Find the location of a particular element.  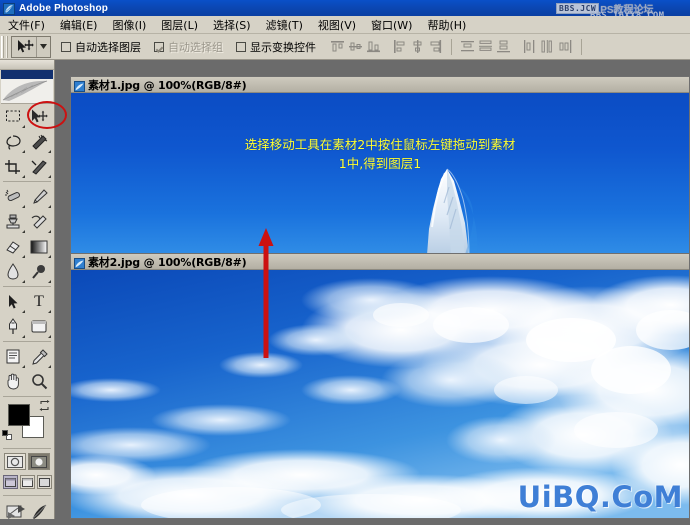

align-horizontal-centers-icon is located at coordinates (417, 46).